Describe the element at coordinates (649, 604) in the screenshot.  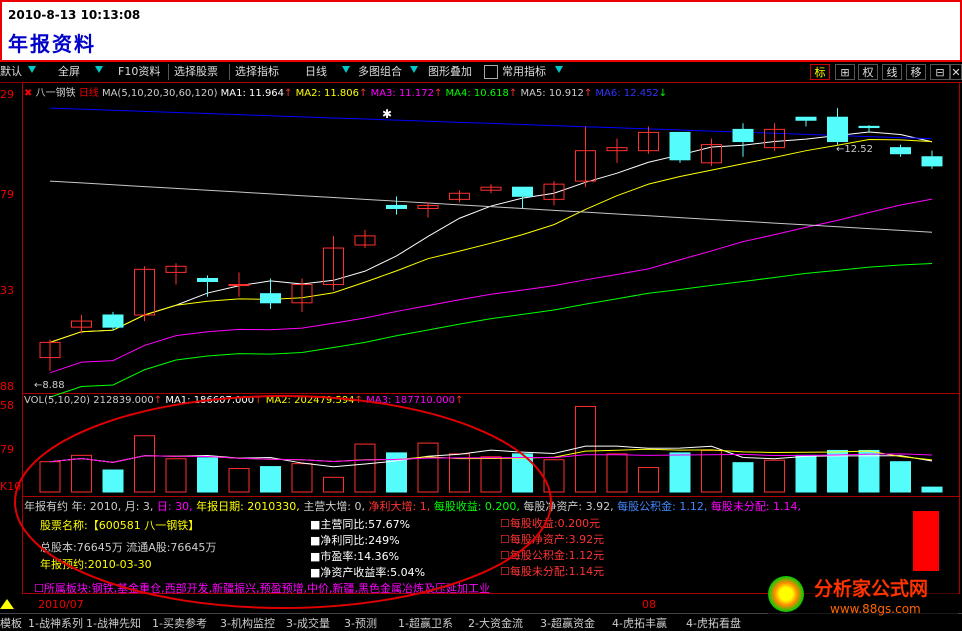
I see `date-mid: 08` at that location.